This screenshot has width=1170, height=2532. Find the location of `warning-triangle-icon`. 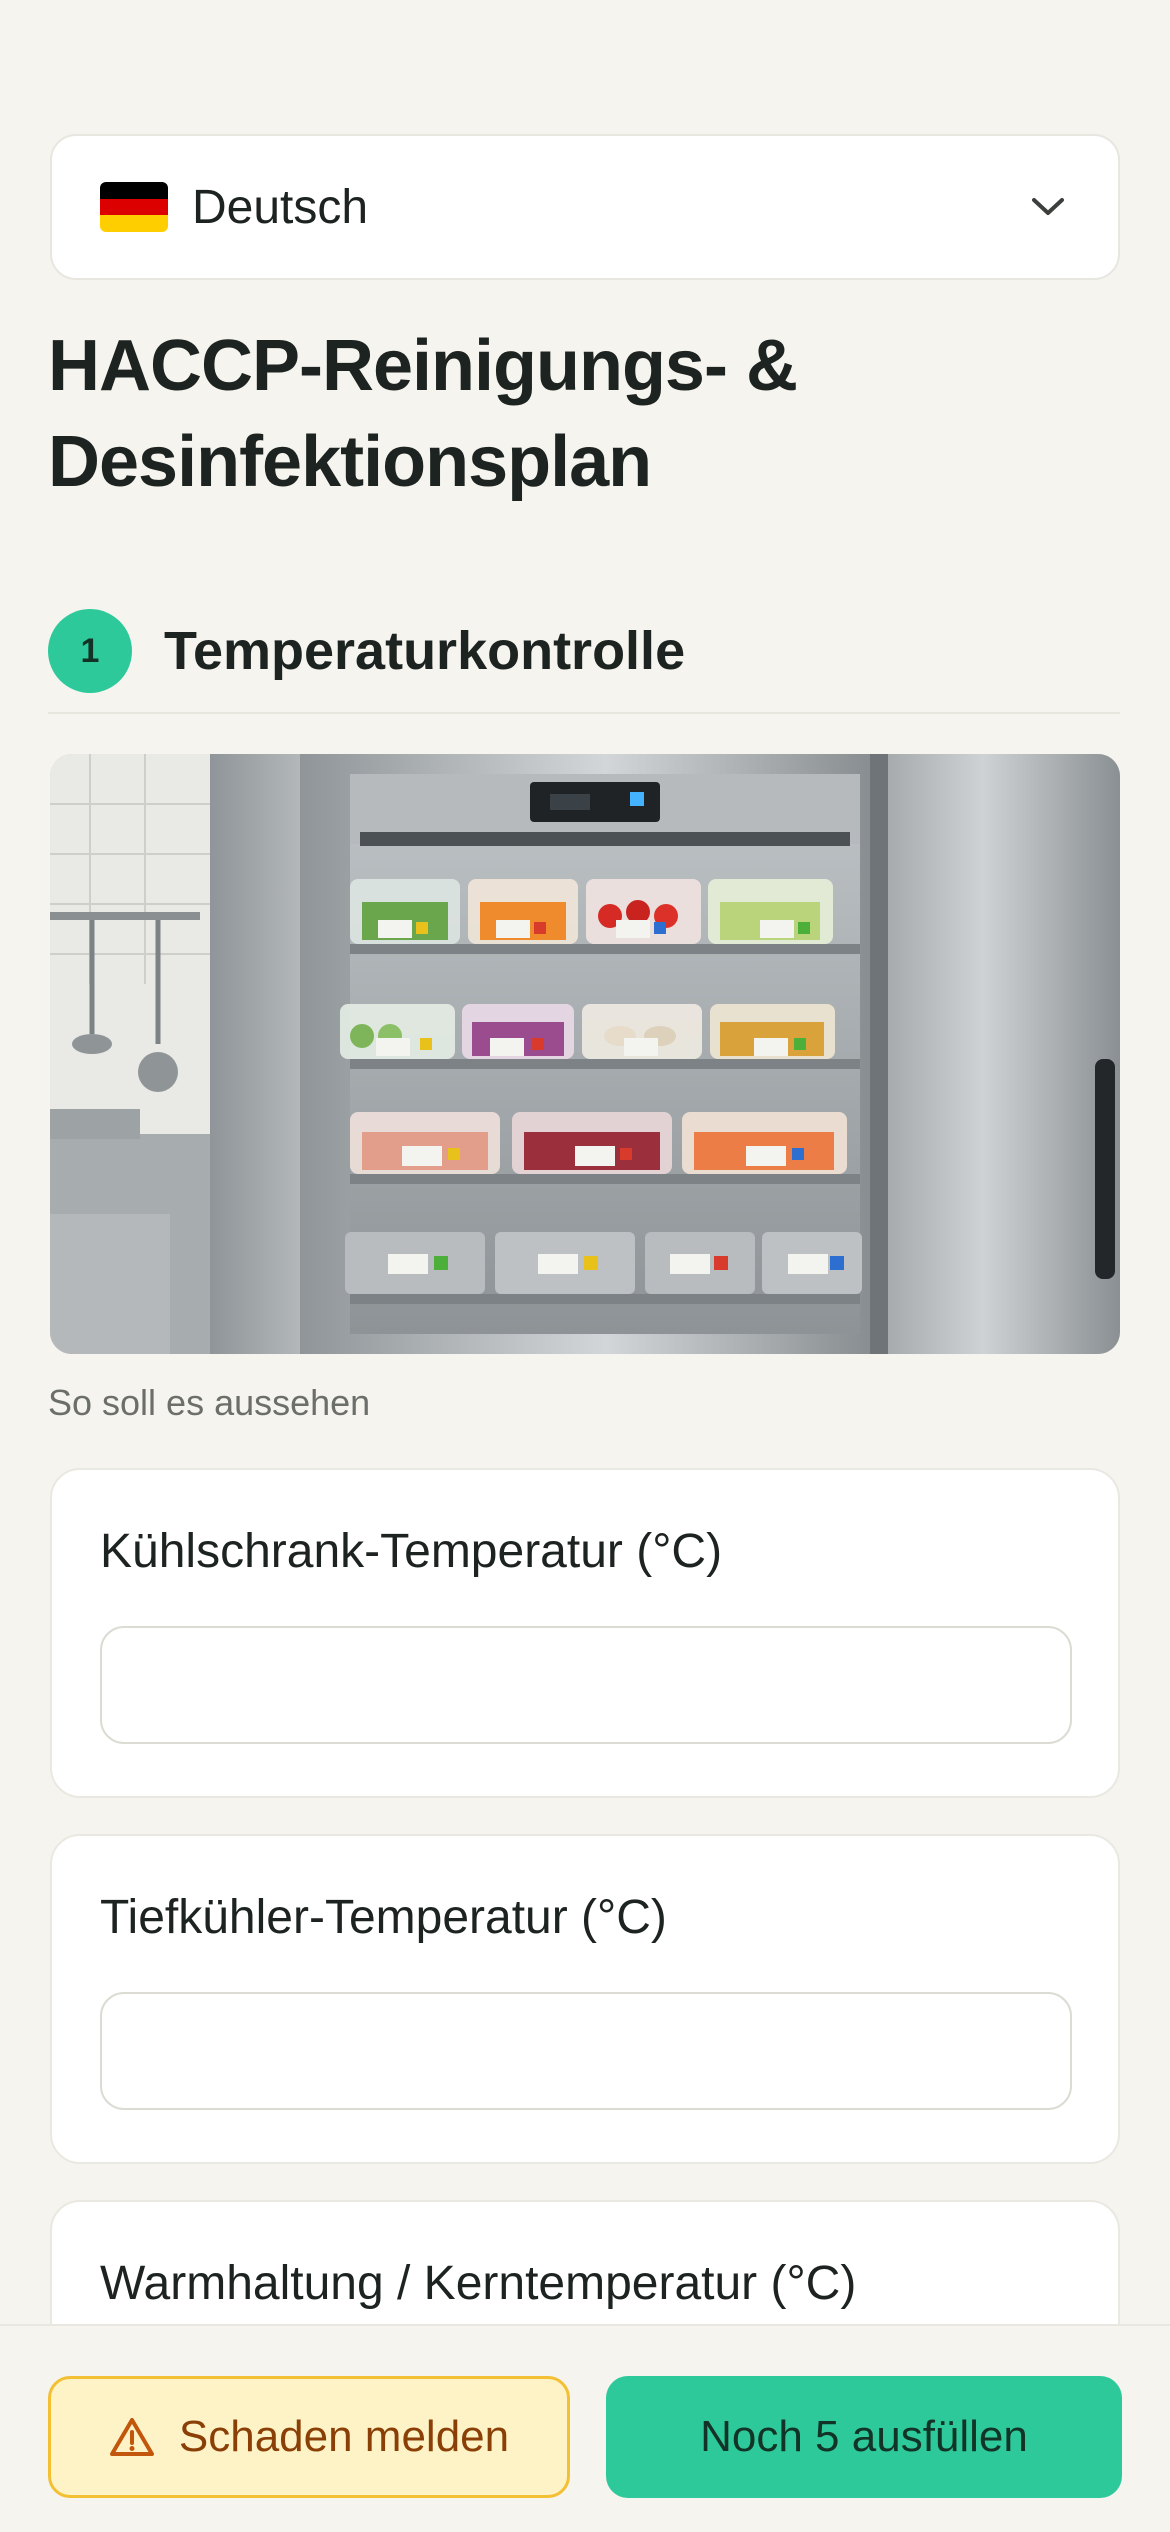

warning-triangle-icon is located at coordinates (132, 2437).